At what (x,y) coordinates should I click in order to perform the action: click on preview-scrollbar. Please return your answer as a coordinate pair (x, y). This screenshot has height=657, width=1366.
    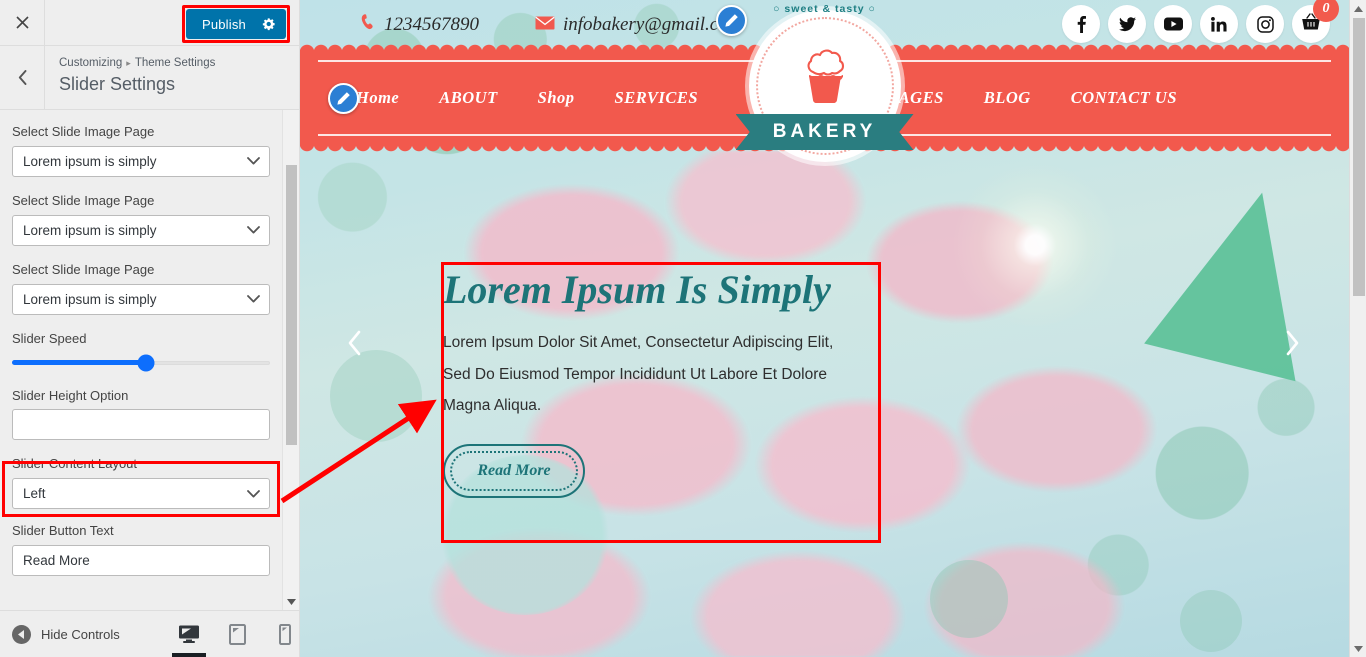
    Looking at the image, I should click on (1357, 328).